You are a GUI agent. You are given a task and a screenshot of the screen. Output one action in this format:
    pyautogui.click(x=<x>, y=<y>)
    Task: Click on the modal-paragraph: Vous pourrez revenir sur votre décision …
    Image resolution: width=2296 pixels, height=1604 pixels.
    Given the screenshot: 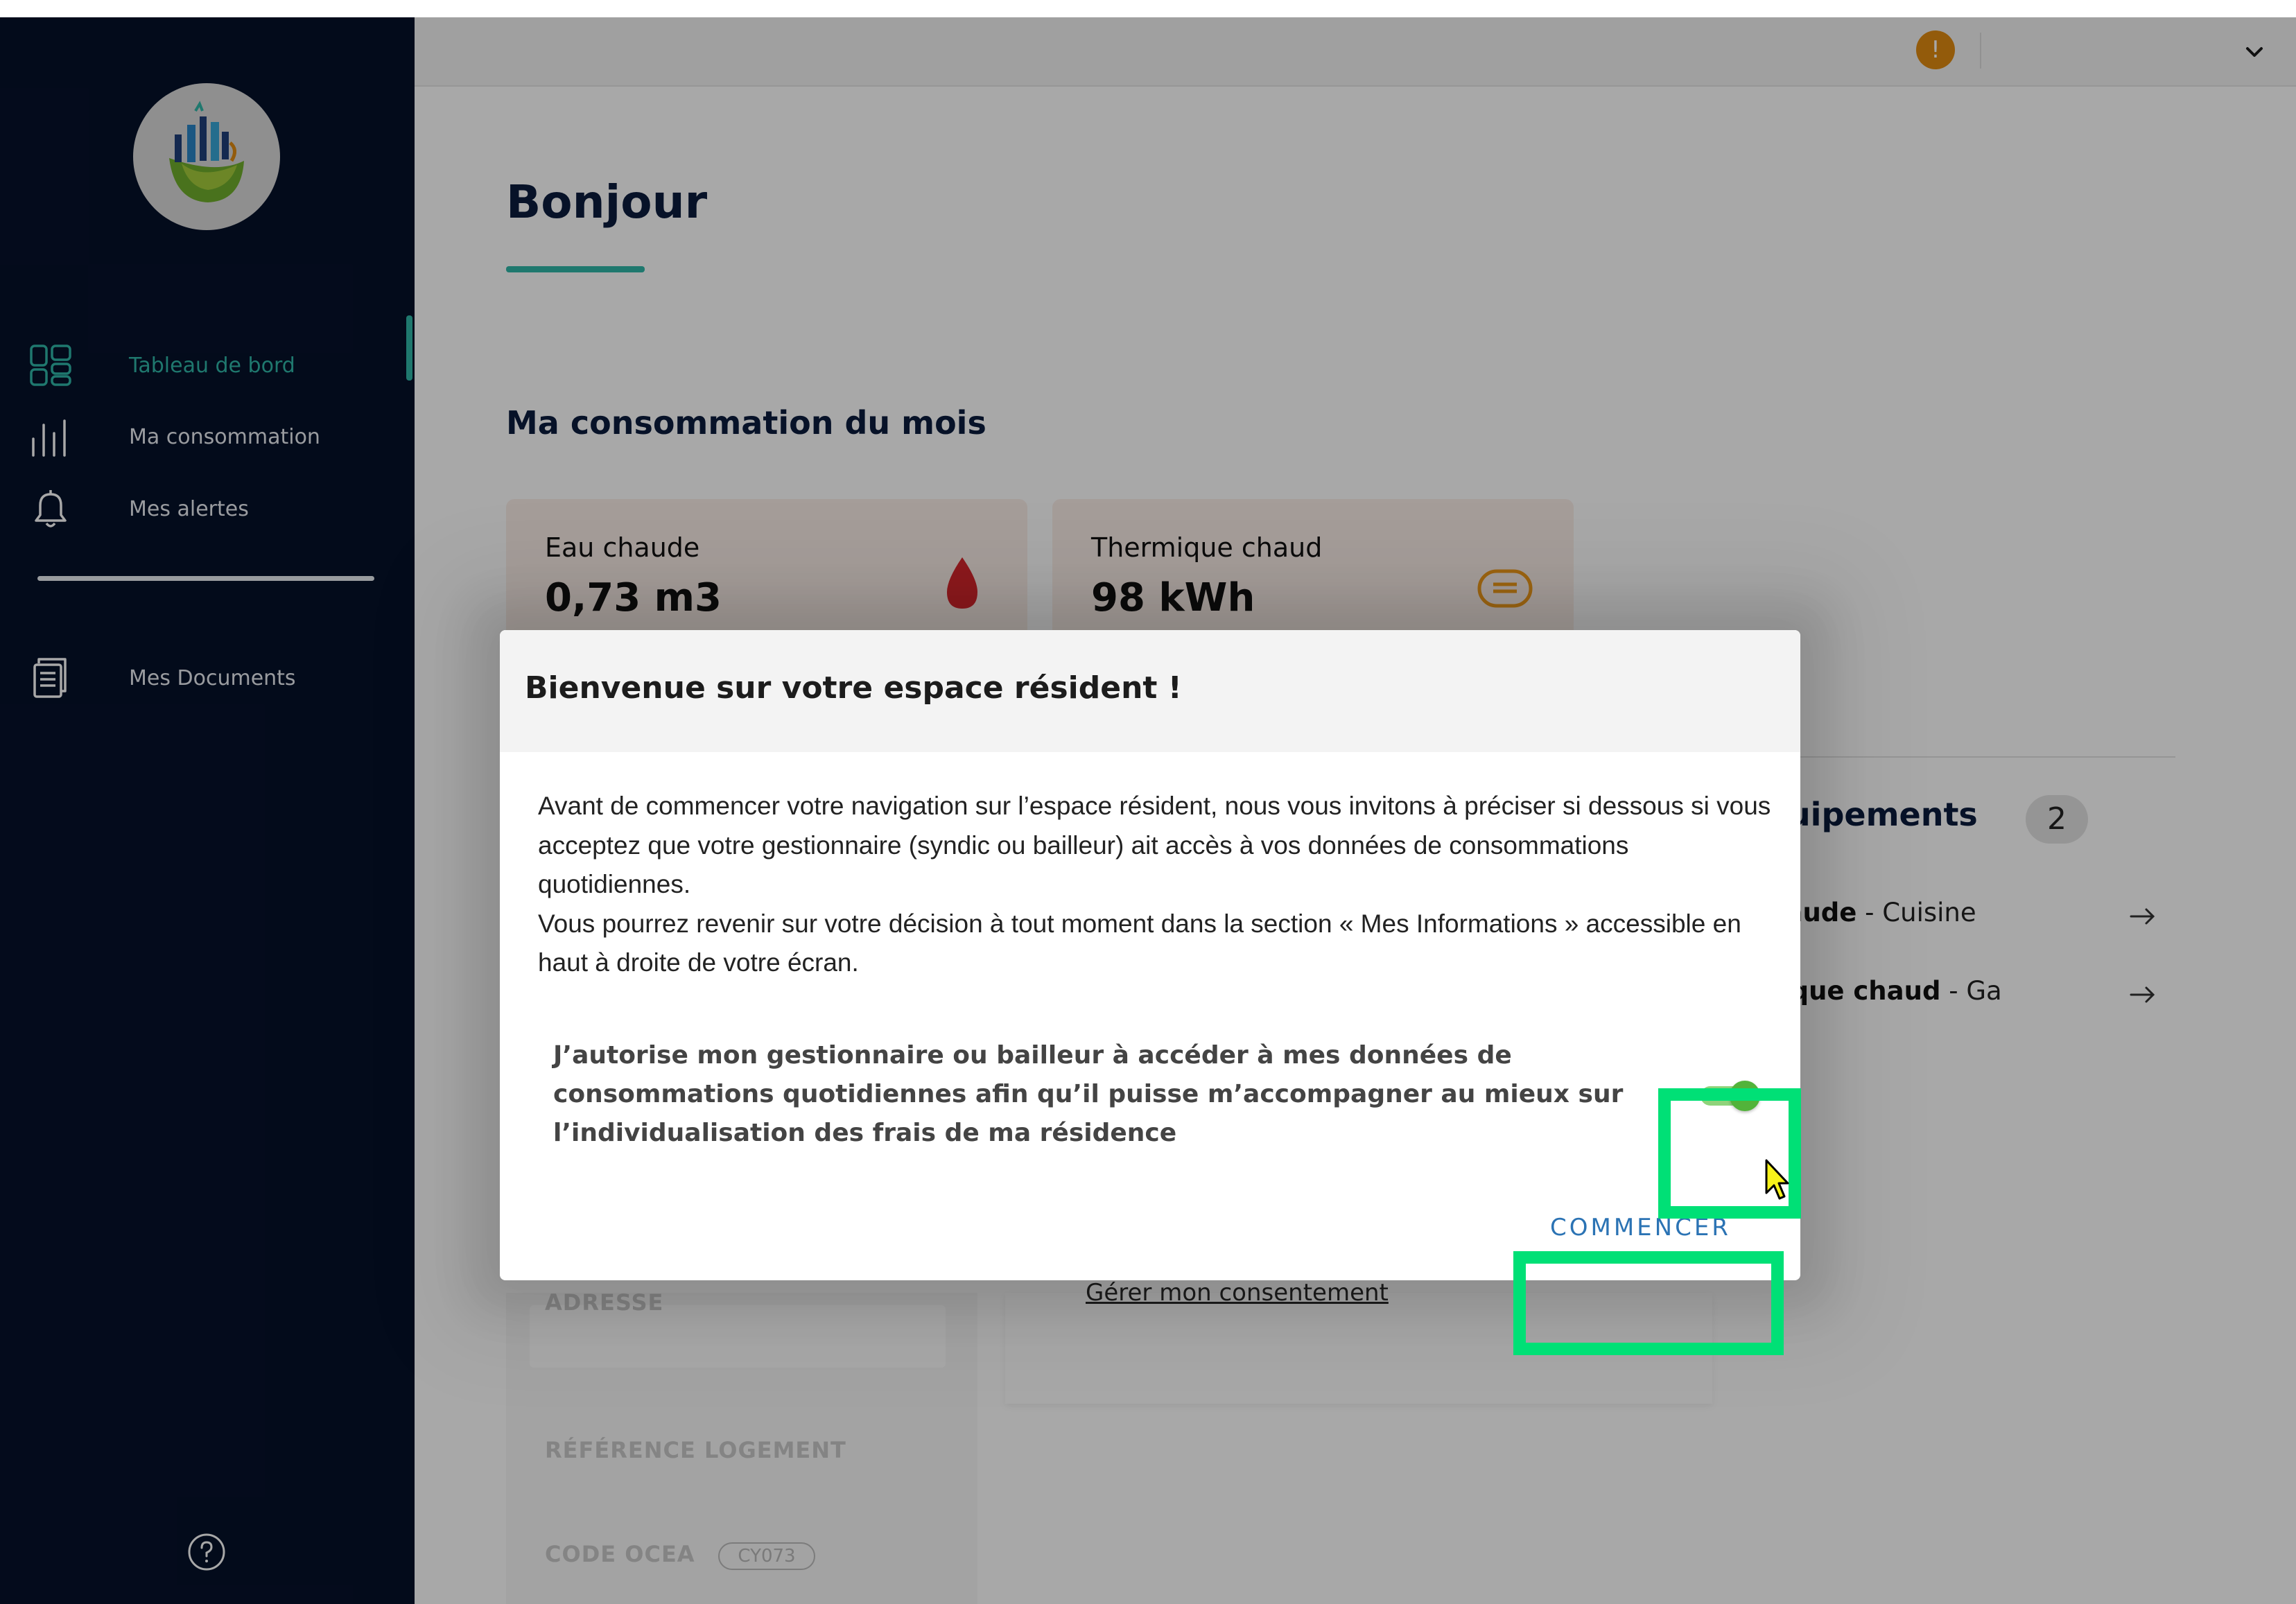 What is the action you would take?
    pyautogui.click(x=1139, y=943)
    